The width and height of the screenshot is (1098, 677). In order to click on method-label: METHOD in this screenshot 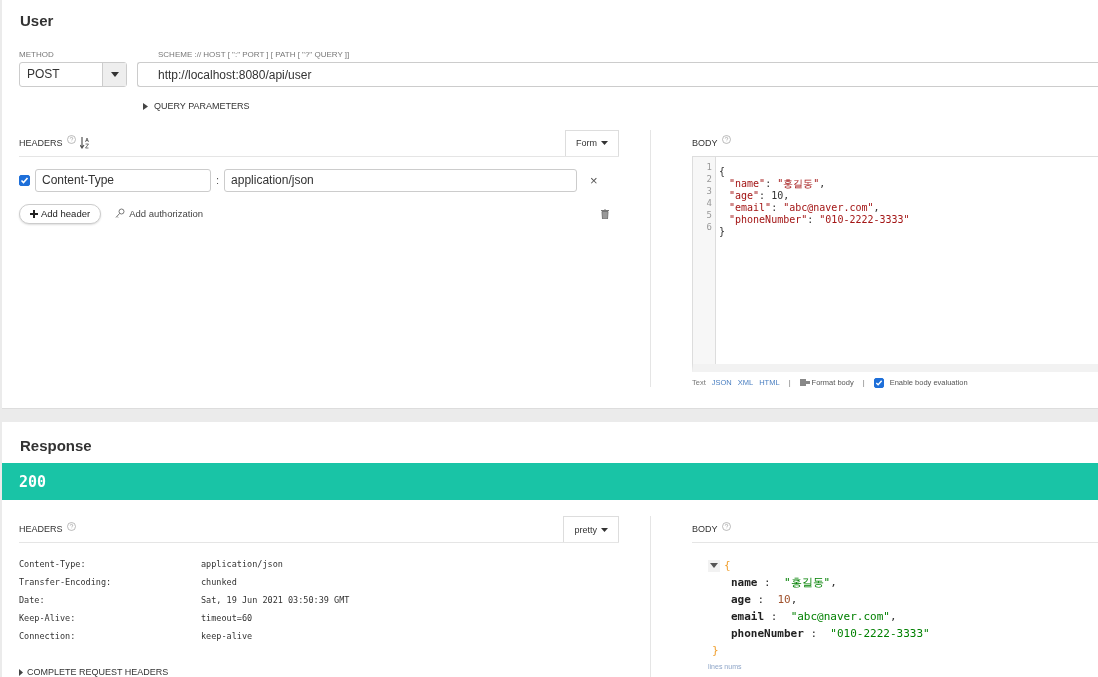, I will do `click(37, 54)`.